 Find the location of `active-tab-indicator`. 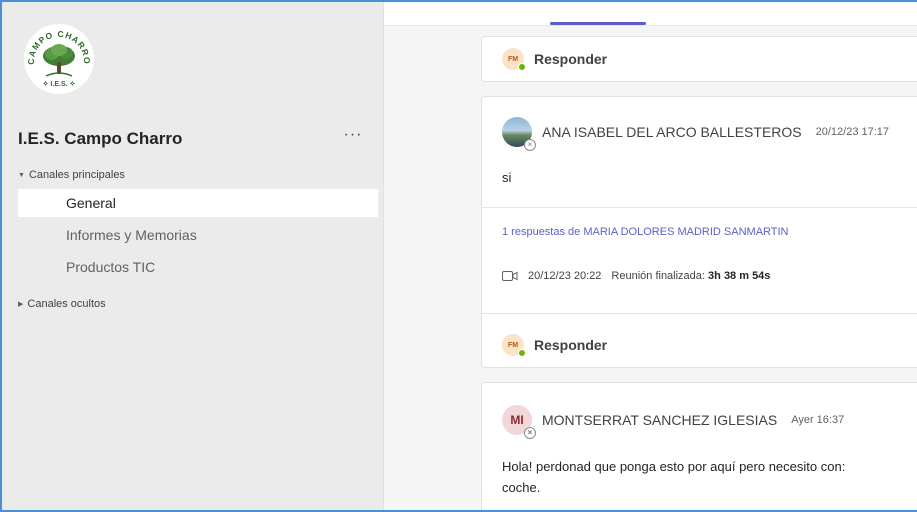

active-tab-indicator is located at coordinates (598, 23).